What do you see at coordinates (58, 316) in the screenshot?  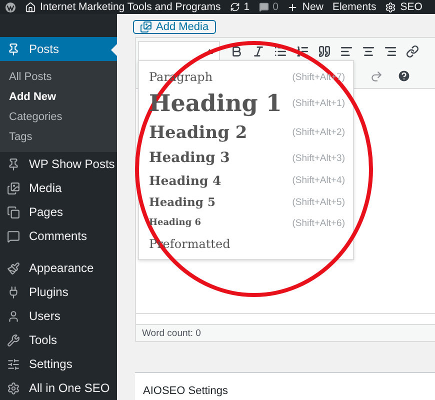 I see `sidebar-item: Users` at bounding box center [58, 316].